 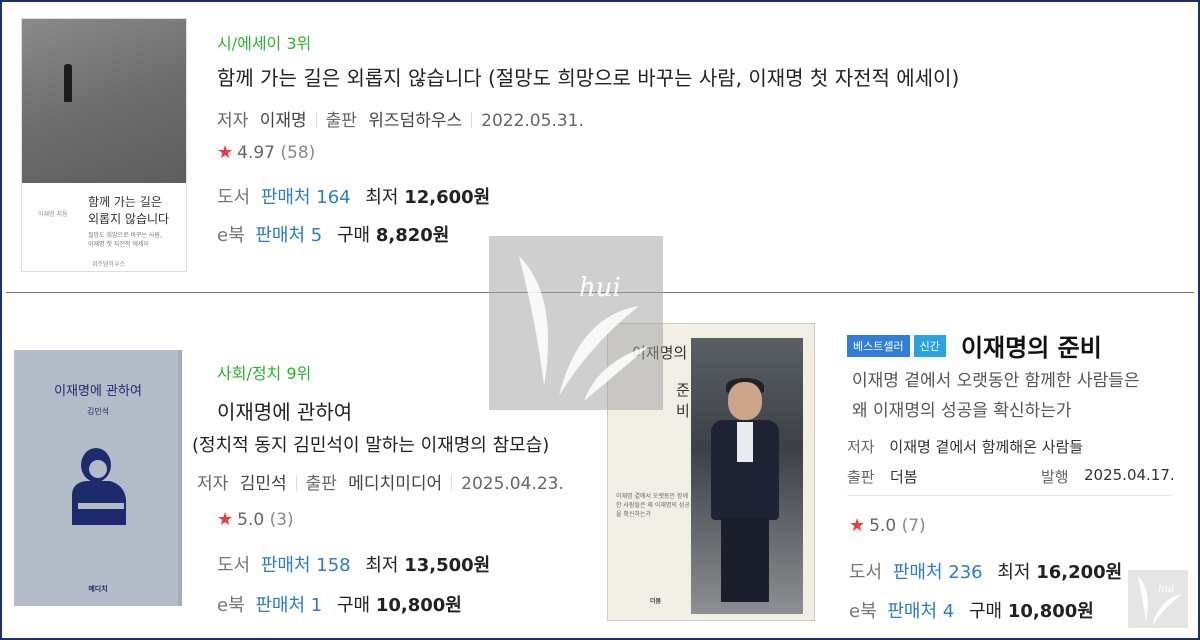 I want to click on cover-title: 이재명에 관하여, so click(x=98, y=391).